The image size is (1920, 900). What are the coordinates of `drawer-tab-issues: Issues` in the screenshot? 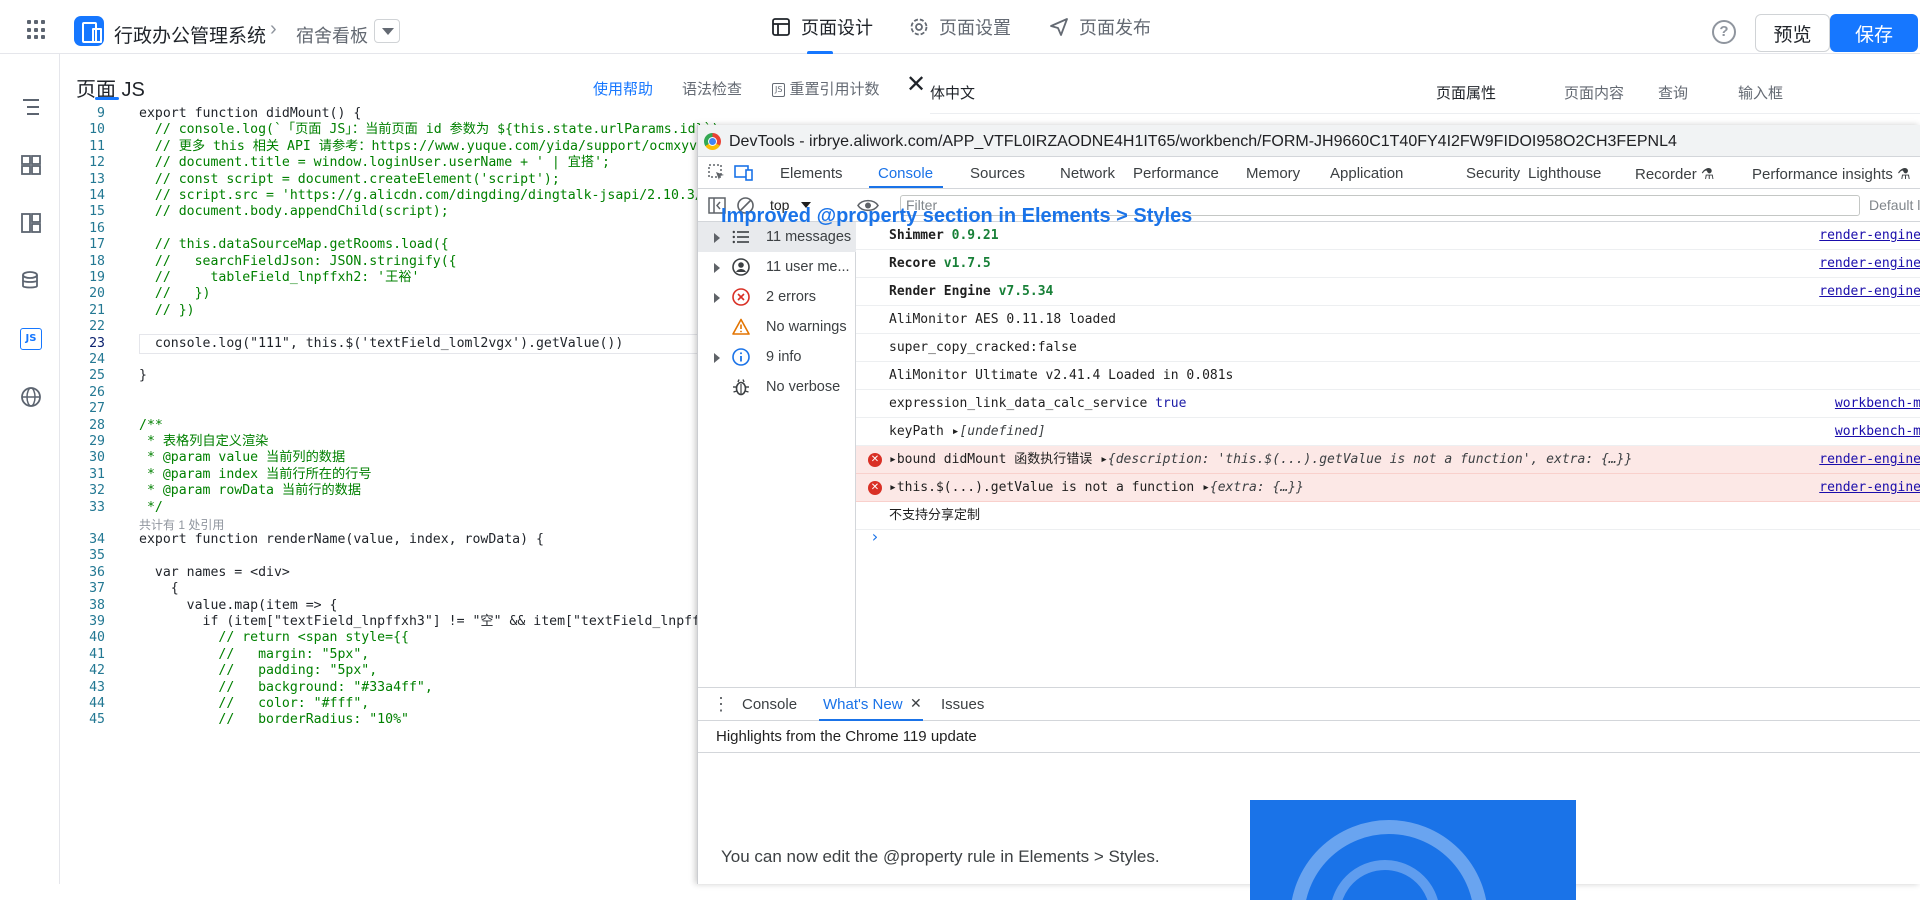 It's located at (962, 704).